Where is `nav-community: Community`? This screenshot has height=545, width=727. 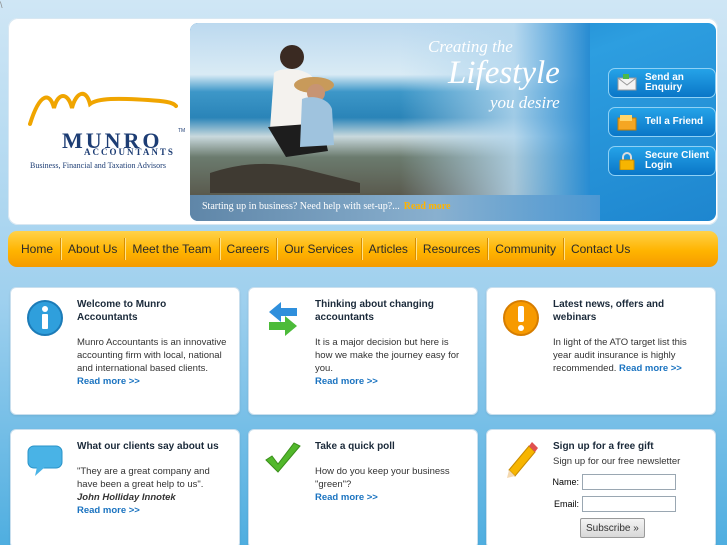 nav-community: Community is located at coordinates (526, 249).